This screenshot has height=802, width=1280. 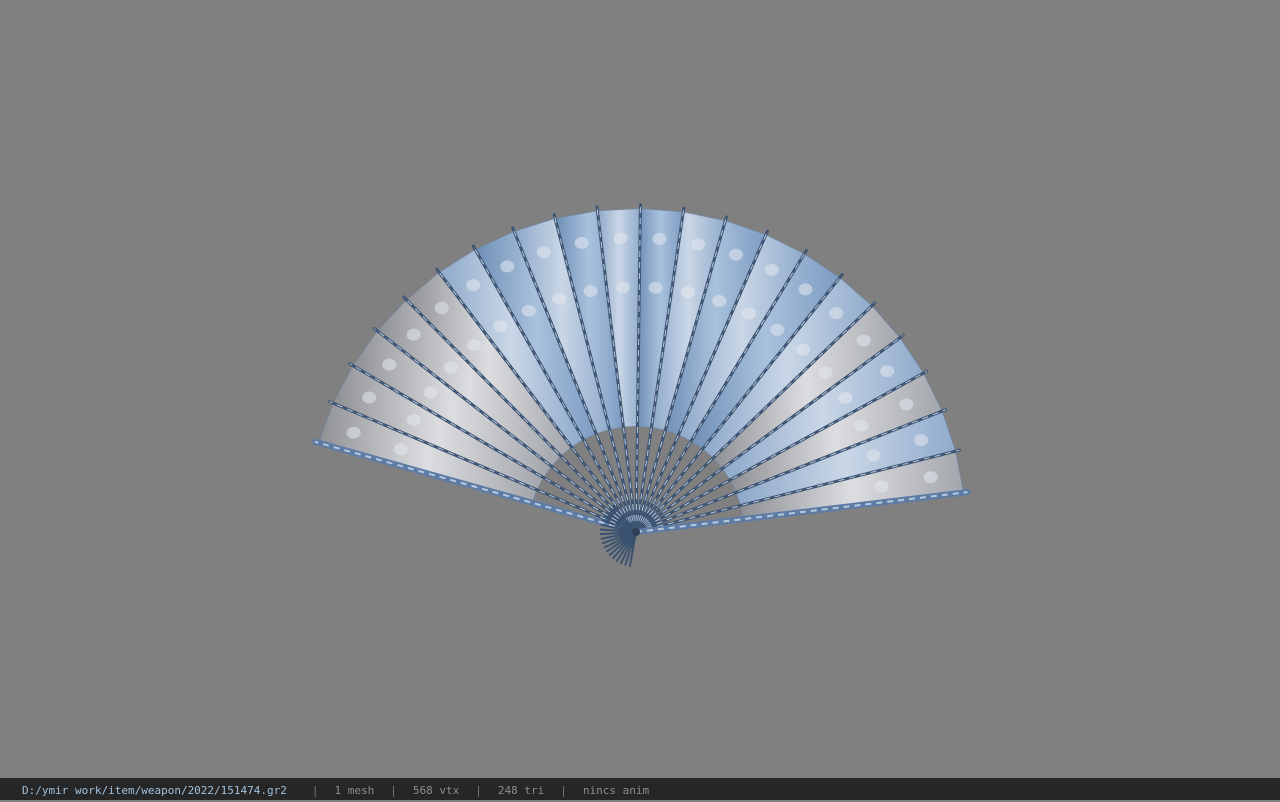 What do you see at coordinates (354, 790) in the screenshot?
I see `mesh-count: 1 mesh` at bounding box center [354, 790].